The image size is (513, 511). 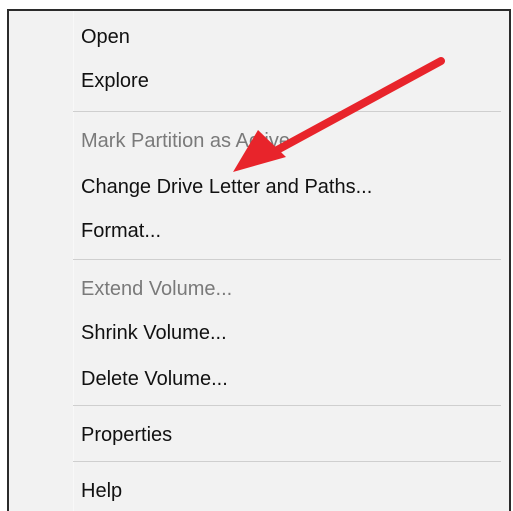 What do you see at coordinates (259, 490) in the screenshot?
I see `menu-item-help: Help` at bounding box center [259, 490].